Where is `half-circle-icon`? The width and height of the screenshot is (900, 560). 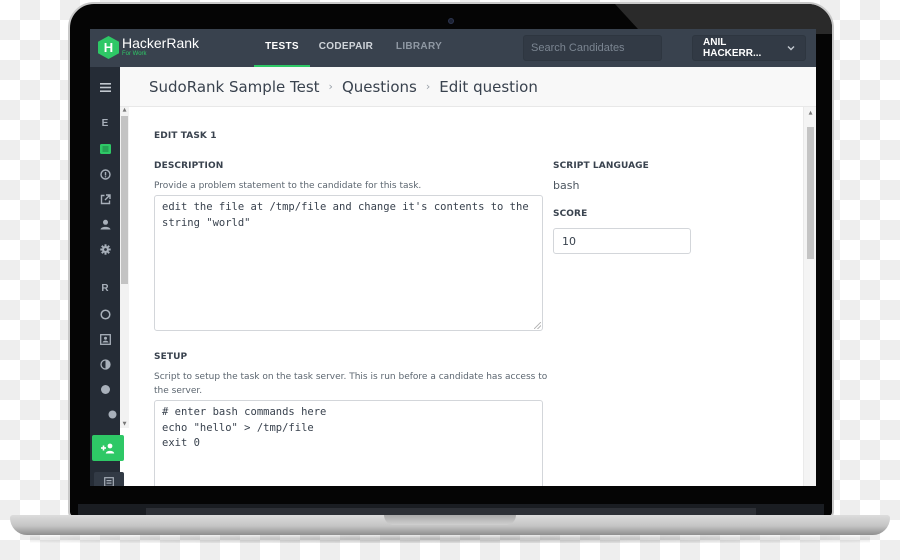 half-circle-icon is located at coordinates (105, 364).